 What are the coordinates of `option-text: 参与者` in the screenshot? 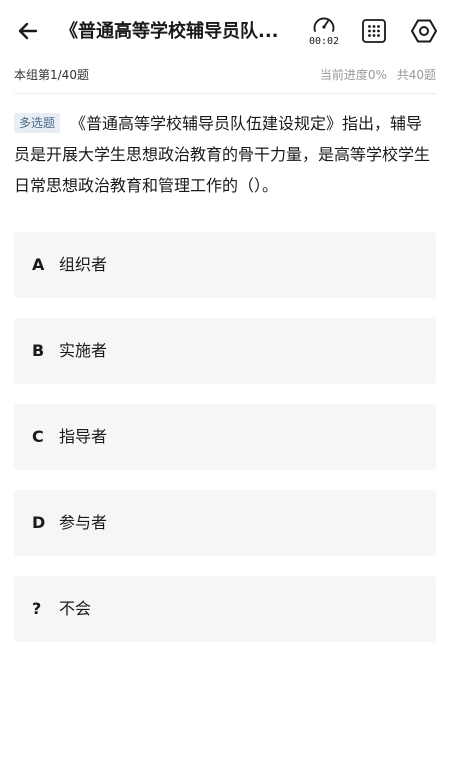 It's located at (83, 522).